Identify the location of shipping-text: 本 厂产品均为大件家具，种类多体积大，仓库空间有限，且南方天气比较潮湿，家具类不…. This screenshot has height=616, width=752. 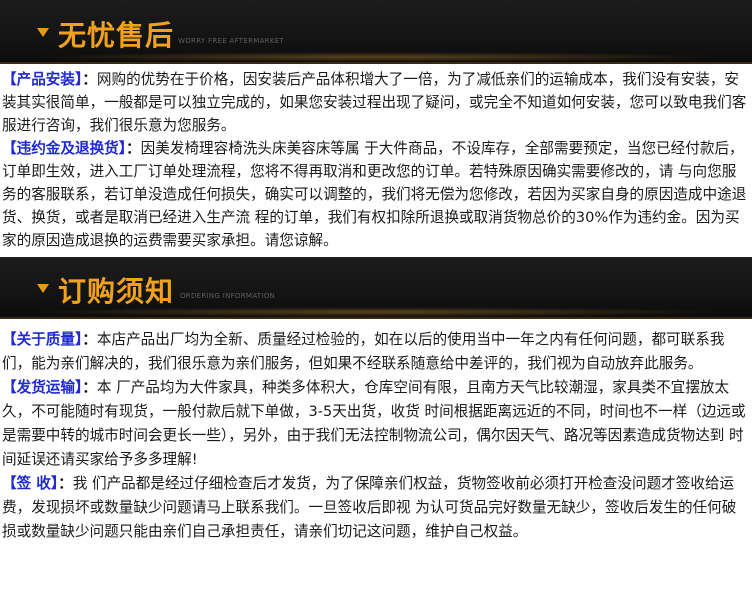
(374, 423).